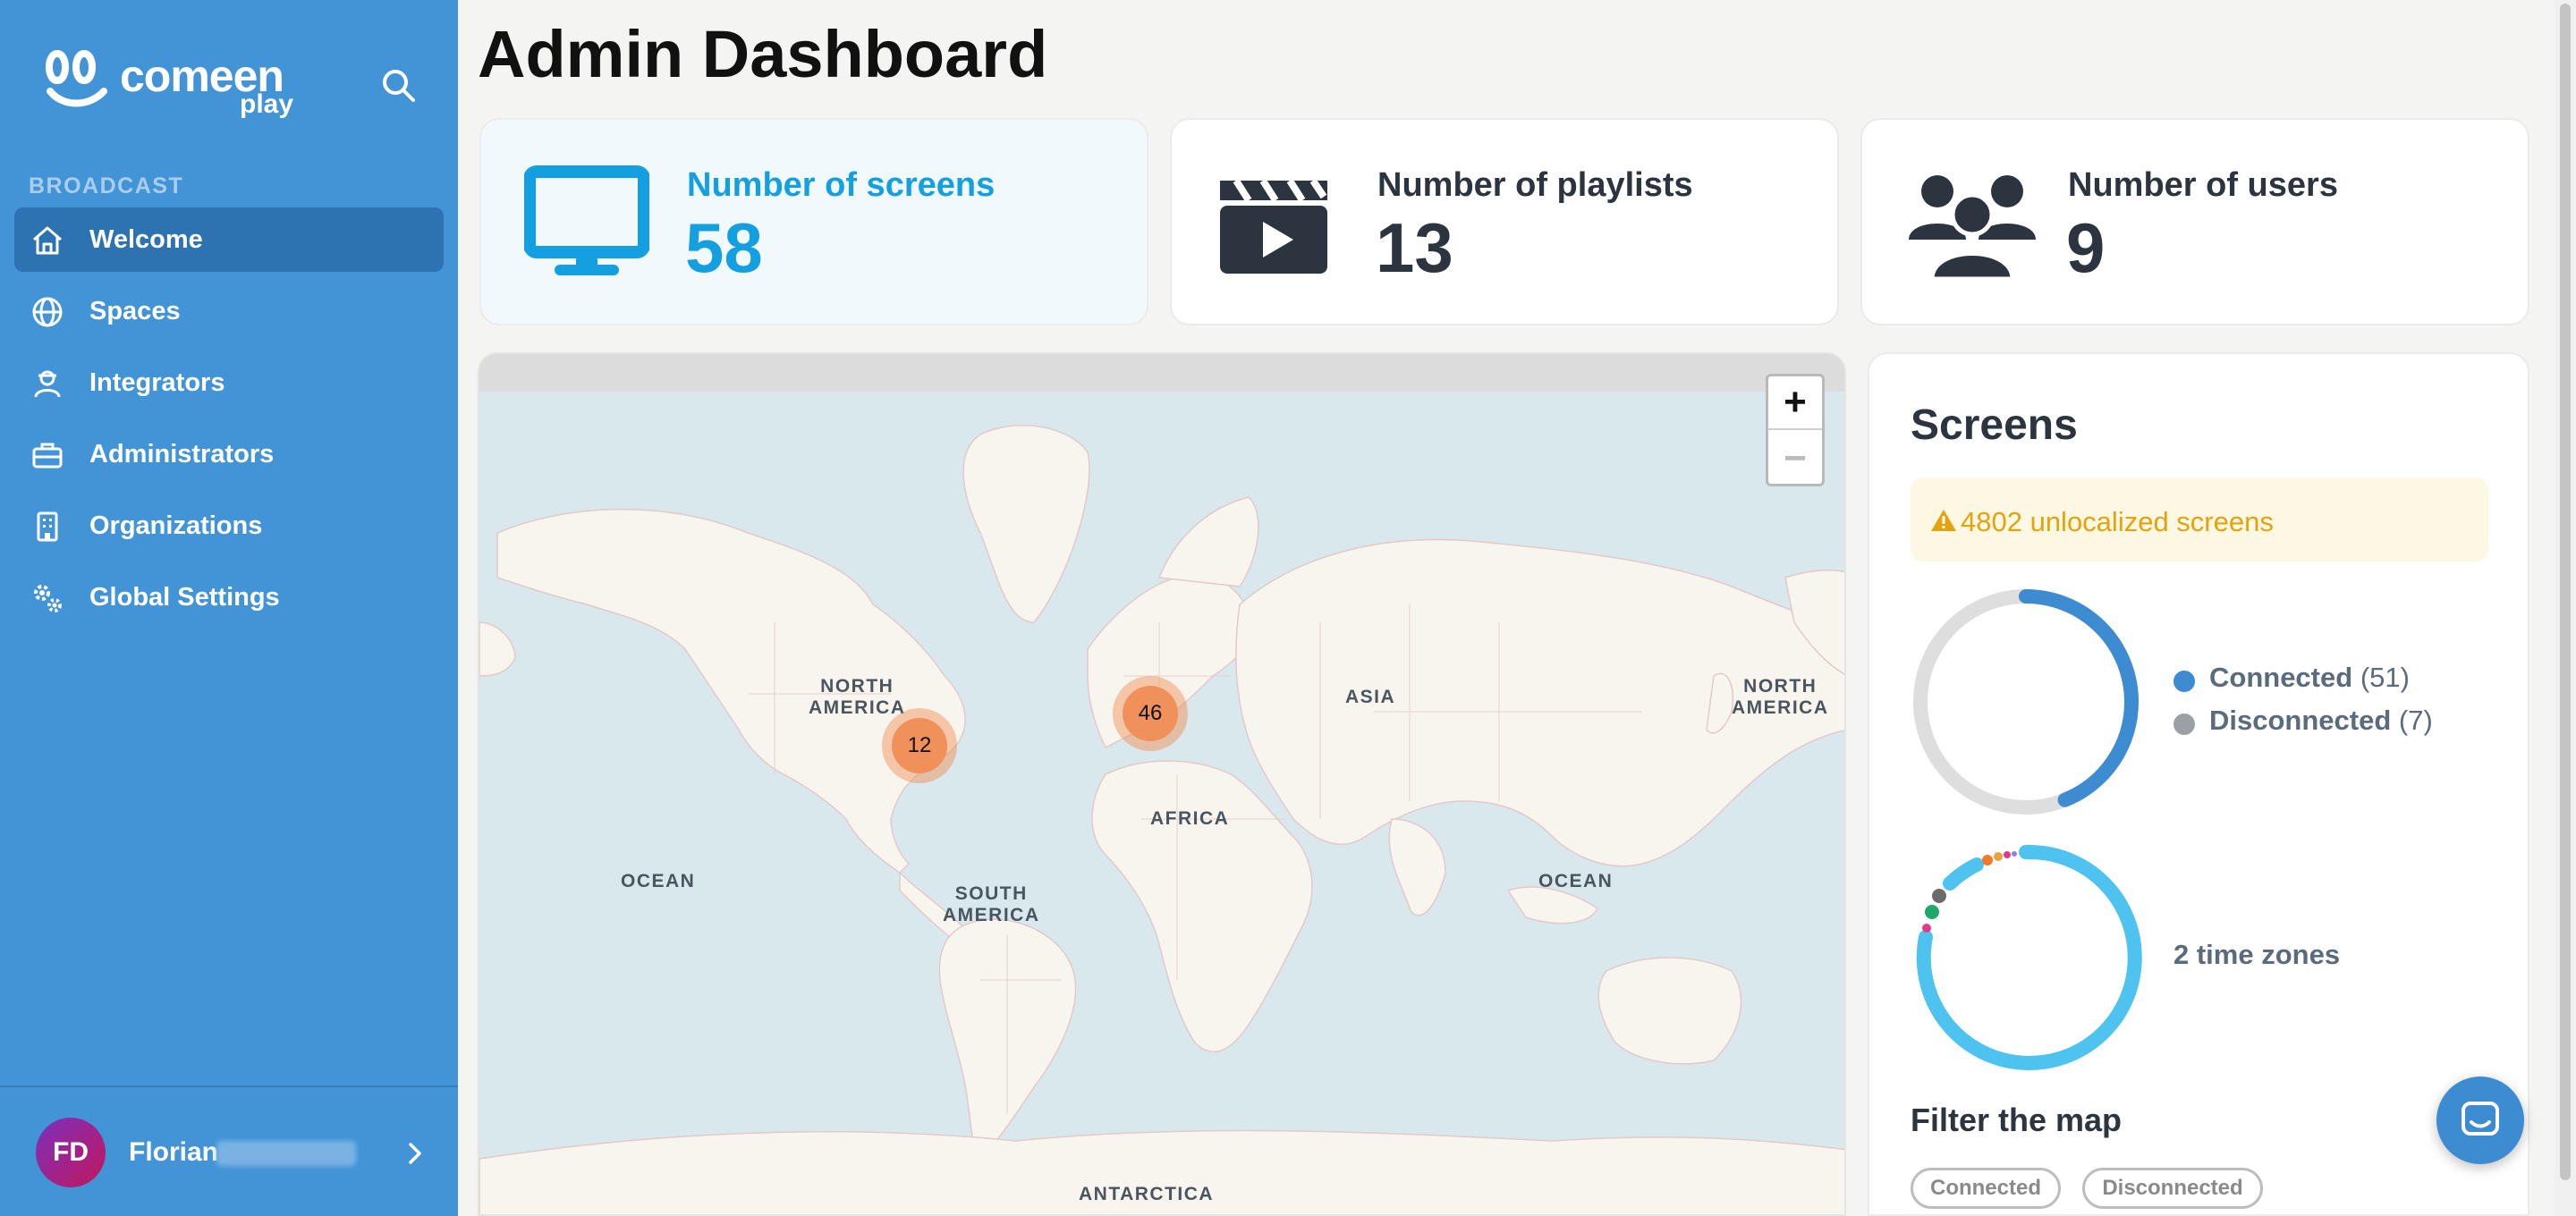 This screenshot has height=1216, width=2576. Describe the element at coordinates (2257, 954) in the screenshot. I see `timezone-count: 2 time zones` at that location.